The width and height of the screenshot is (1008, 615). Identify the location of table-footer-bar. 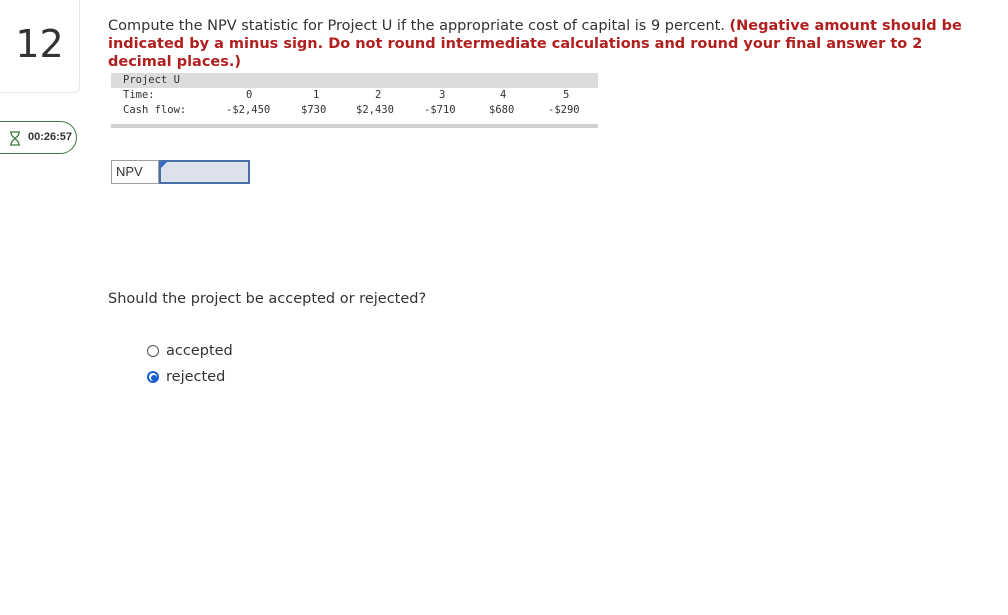
(354, 126).